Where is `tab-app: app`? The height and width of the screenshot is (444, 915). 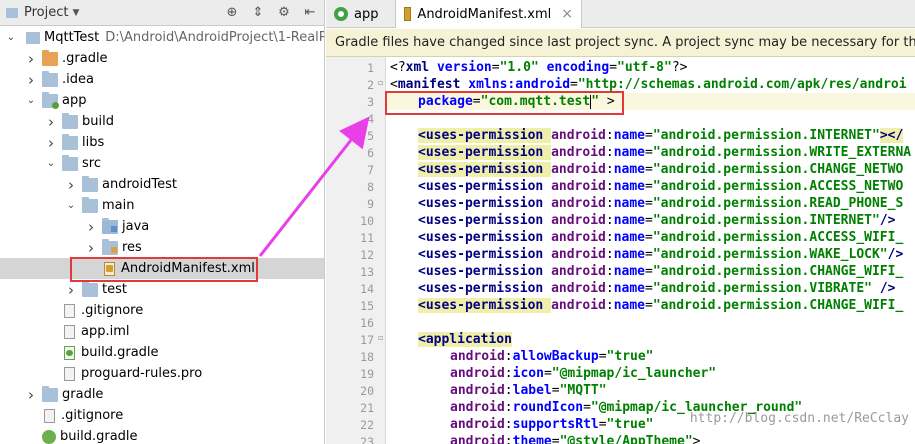 tab-app: app is located at coordinates (361, 14).